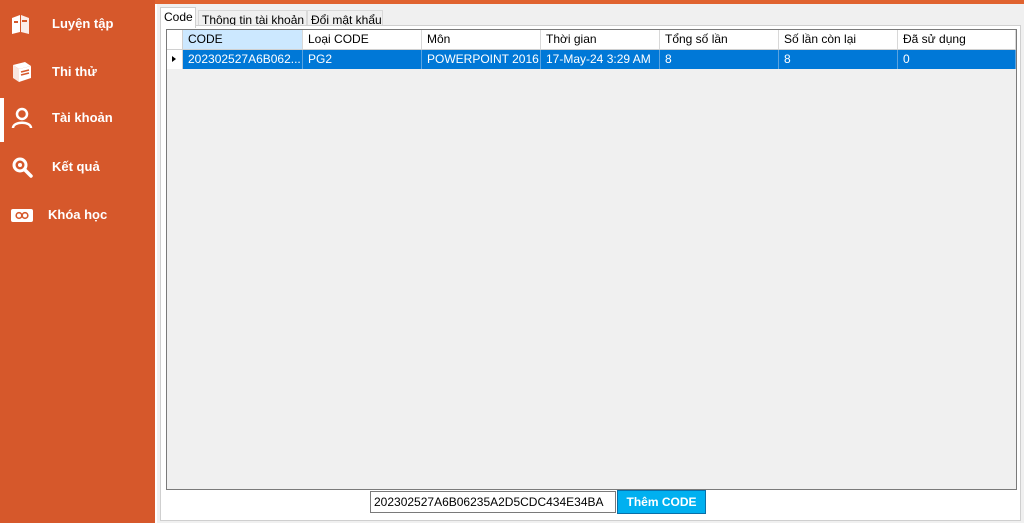 This screenshot has width=1024, height=523. I want to click on cell-remaining: 8, so click(838, 59).